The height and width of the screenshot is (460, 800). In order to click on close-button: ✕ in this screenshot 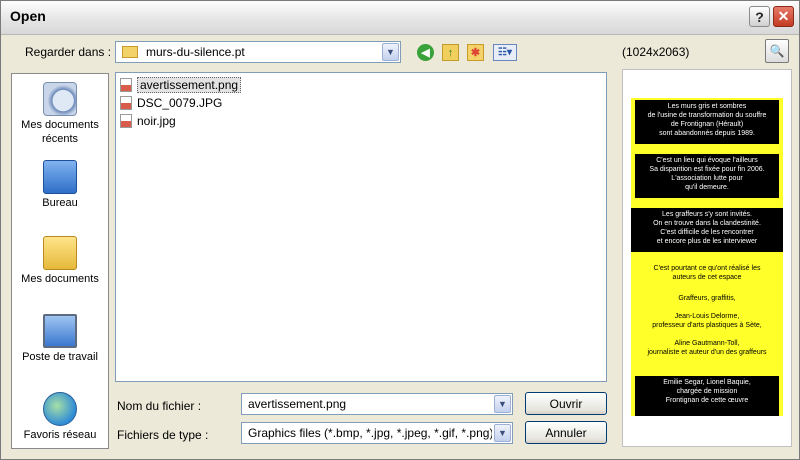, I will do `click(783, 16)`.